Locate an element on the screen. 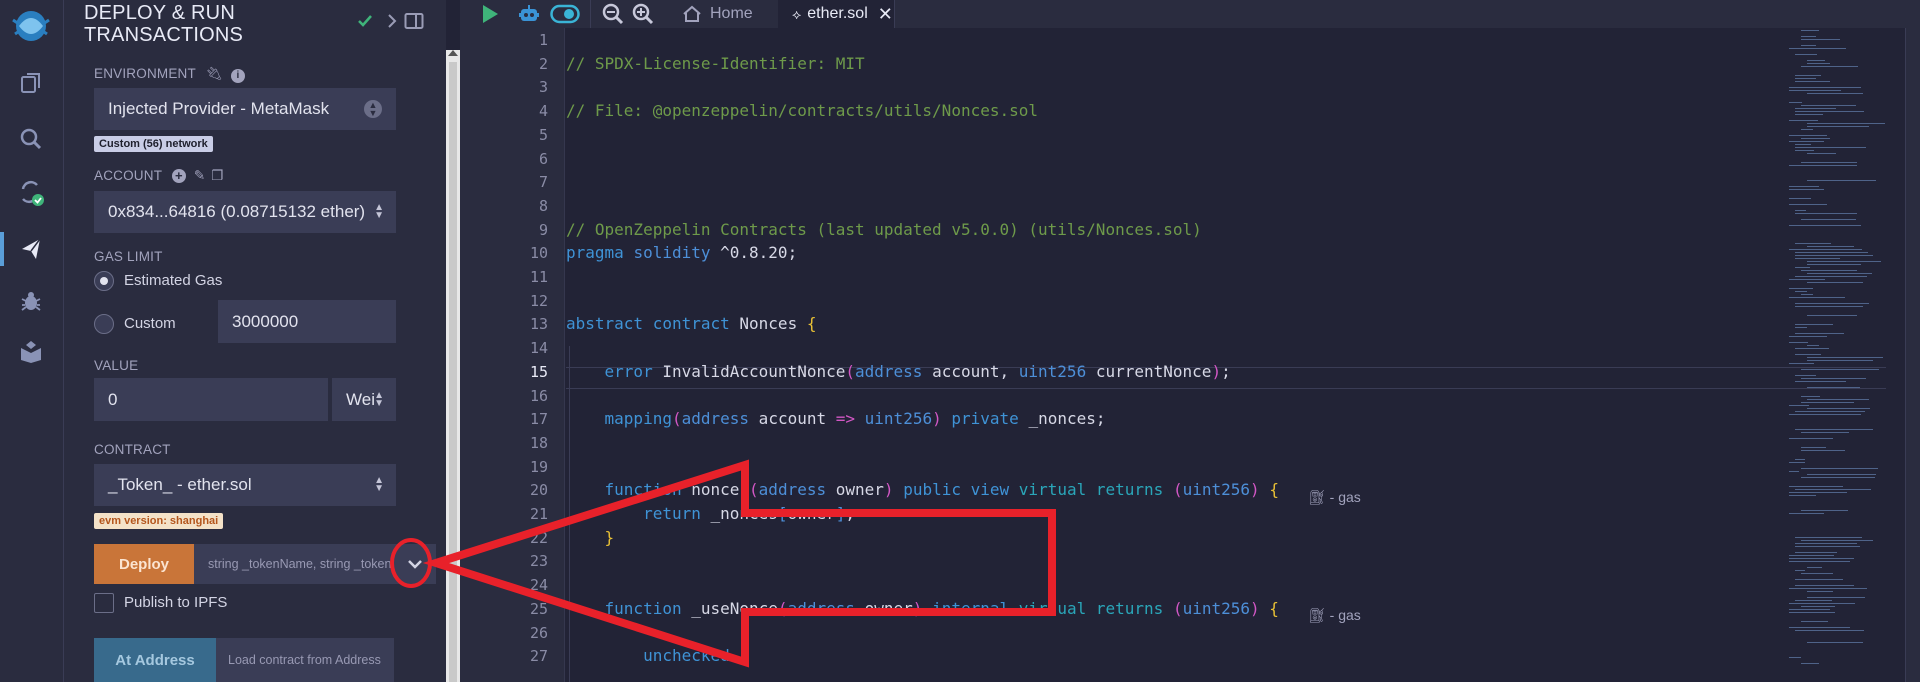  at-address-button: At Address is located at coordinates (155, 660).